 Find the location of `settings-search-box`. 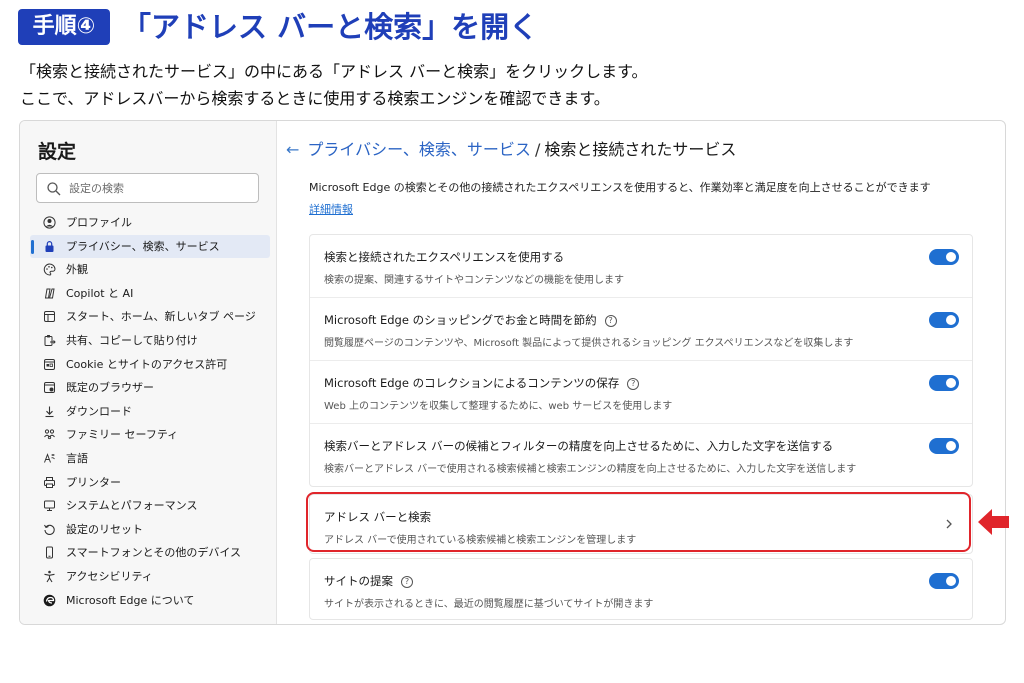

settings-search-box is located at coordinates (147, 188).